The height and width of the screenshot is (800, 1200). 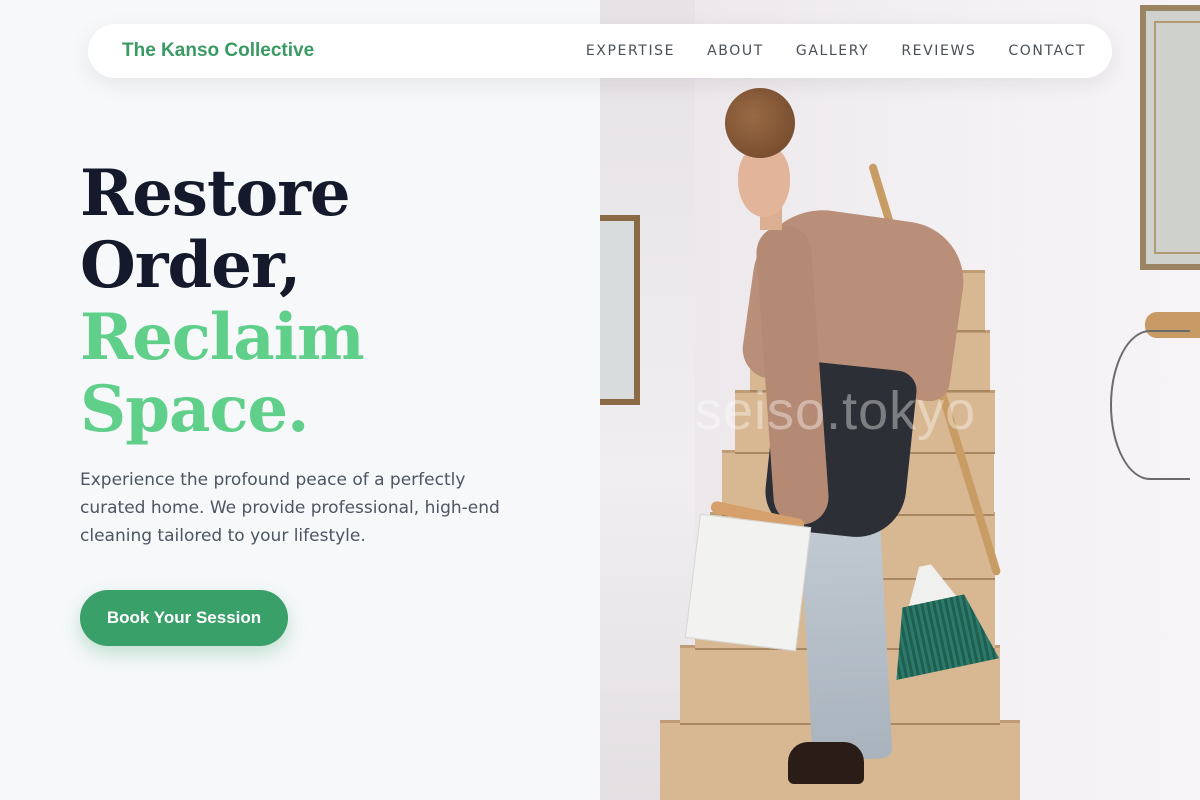 I want to click on photo-watermark: seiso.tokyo, so click(x=836, y=411).